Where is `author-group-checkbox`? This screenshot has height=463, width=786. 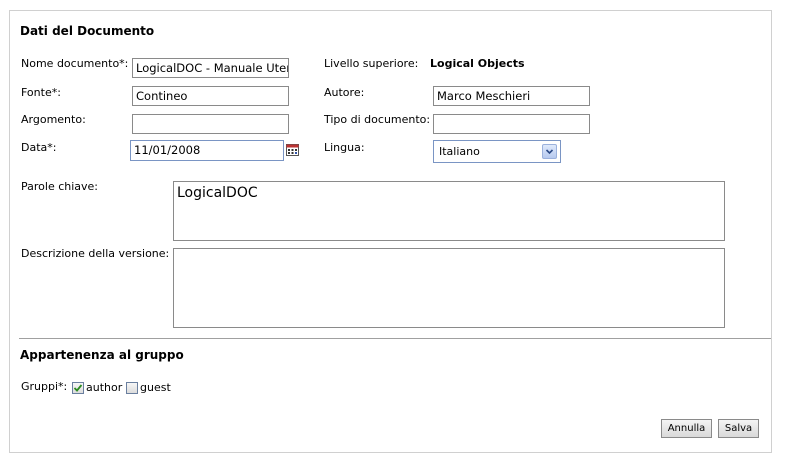 author-group-checkbox is located at coordinates (78, 388).